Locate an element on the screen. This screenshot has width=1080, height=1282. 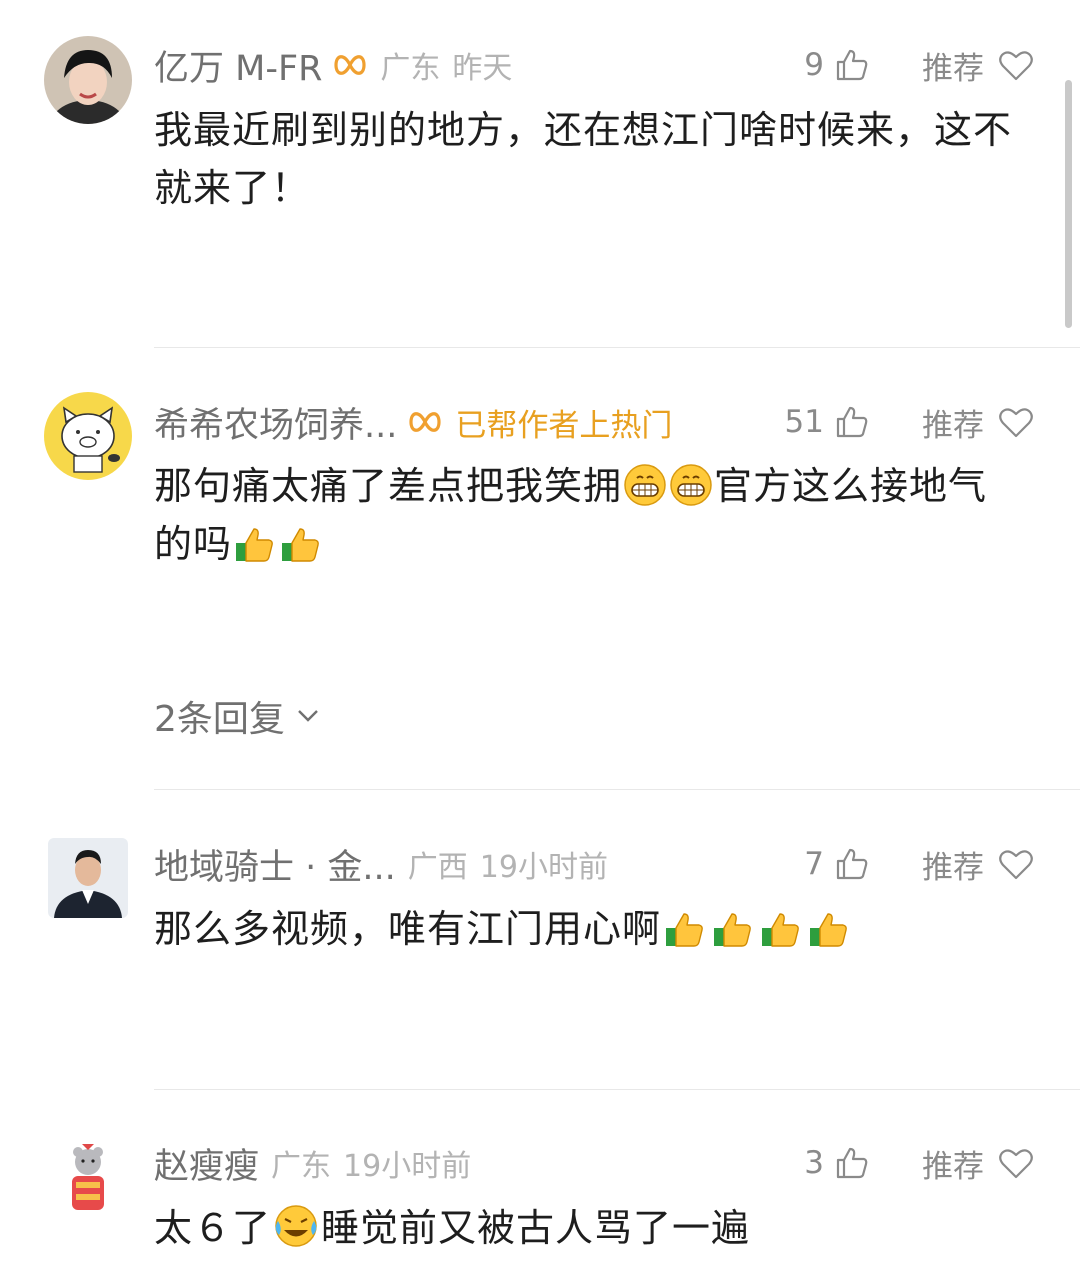
like-button: 7 is located at coordinates (837, 864).